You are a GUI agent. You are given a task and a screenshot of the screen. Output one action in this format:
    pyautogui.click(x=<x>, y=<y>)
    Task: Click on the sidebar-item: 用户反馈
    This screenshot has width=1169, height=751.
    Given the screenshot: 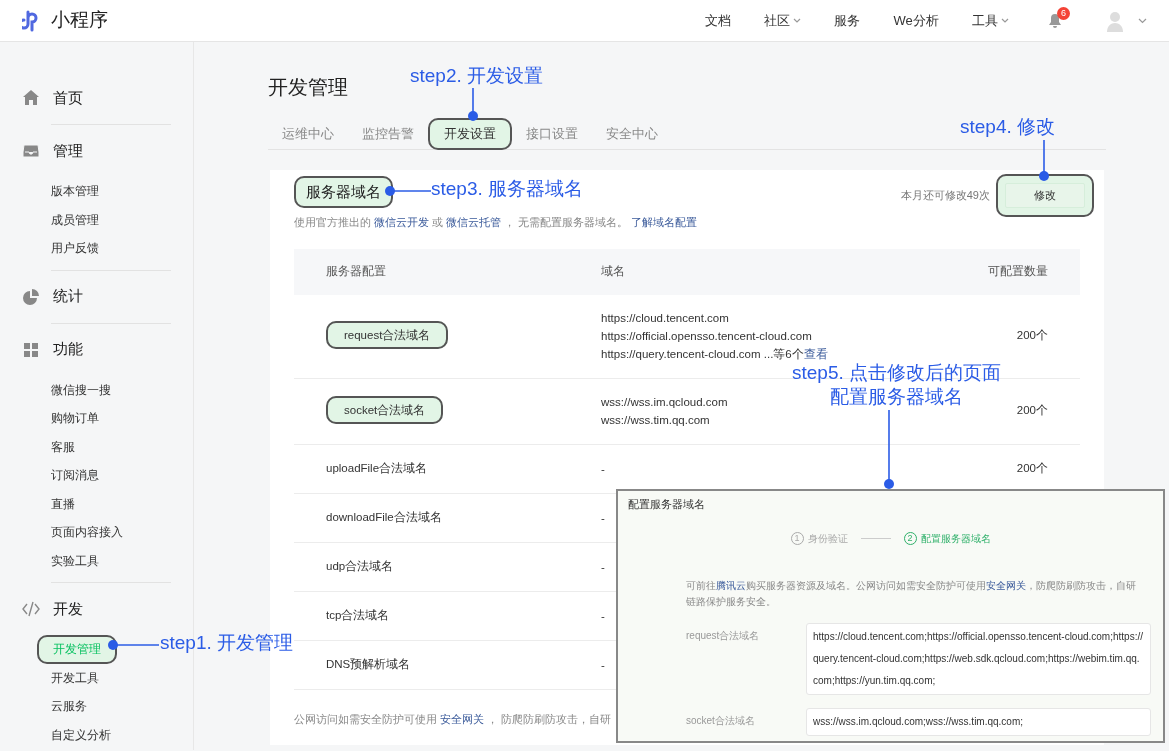 What is the action you would take?
    pyautogui.click(x=75, y=248)
    